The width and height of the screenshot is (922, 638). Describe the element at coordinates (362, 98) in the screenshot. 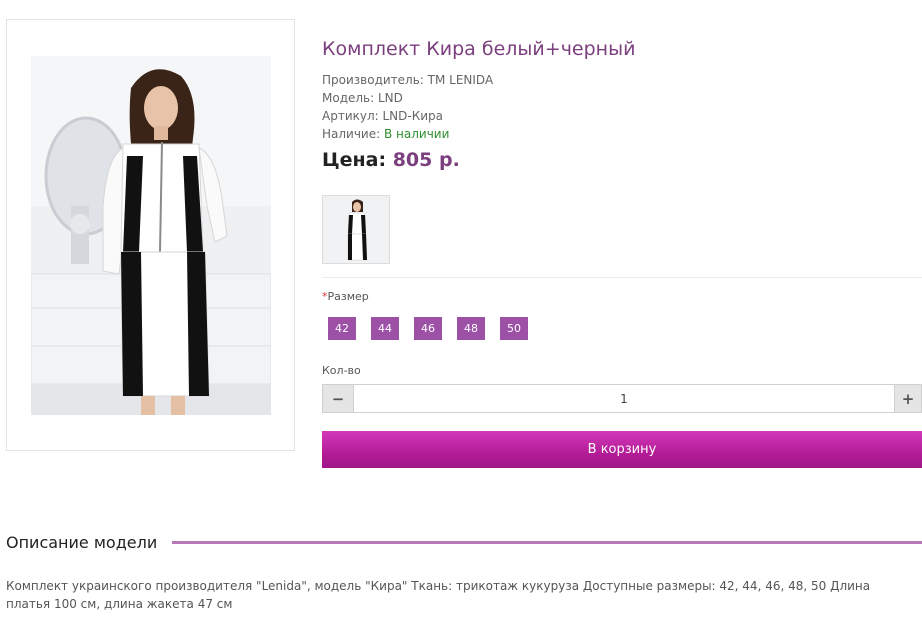

I see `model-text: Модель: LND` at that location.